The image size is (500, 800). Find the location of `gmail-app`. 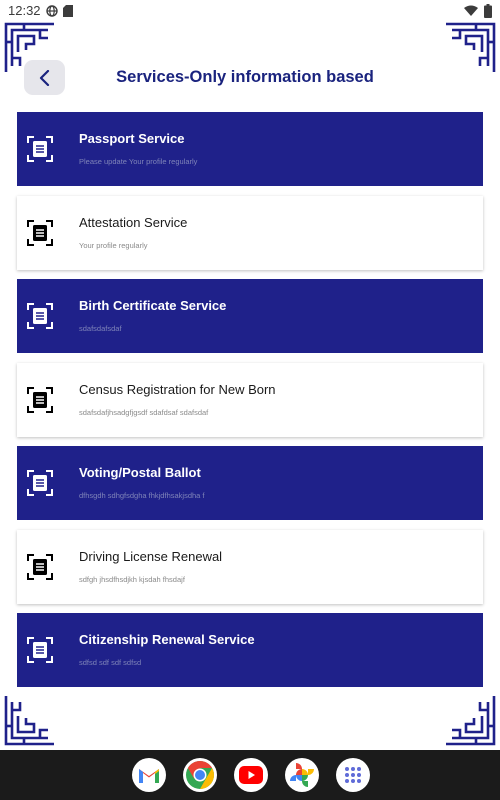

gmail-app is located at coordinates (149, 775).